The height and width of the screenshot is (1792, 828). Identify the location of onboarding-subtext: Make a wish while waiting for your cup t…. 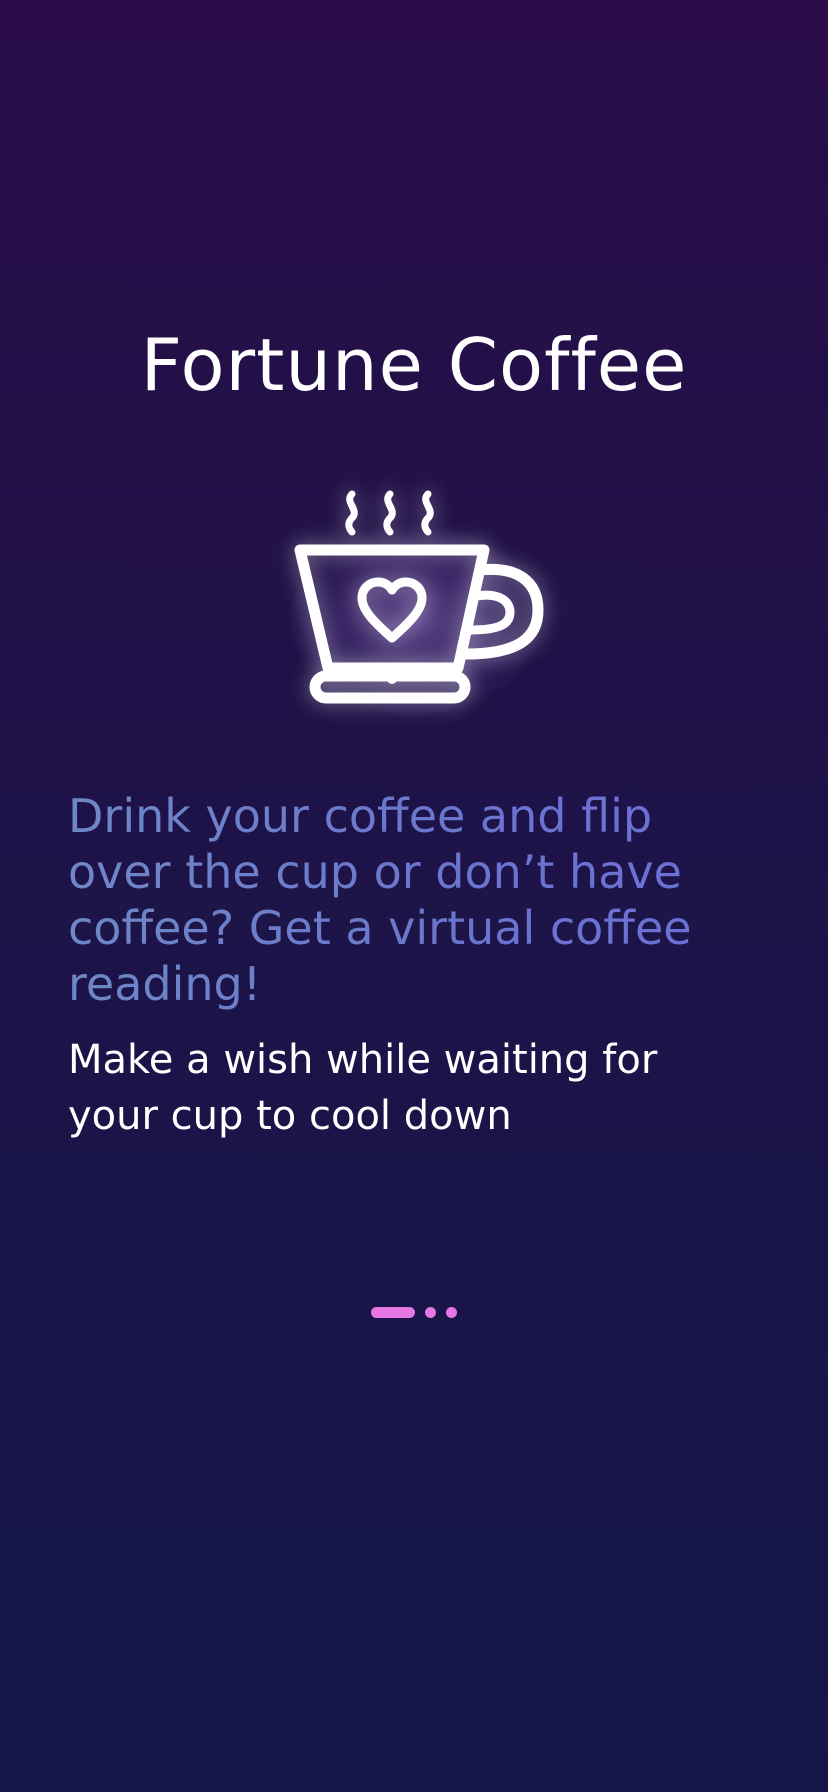
(363, 1088).